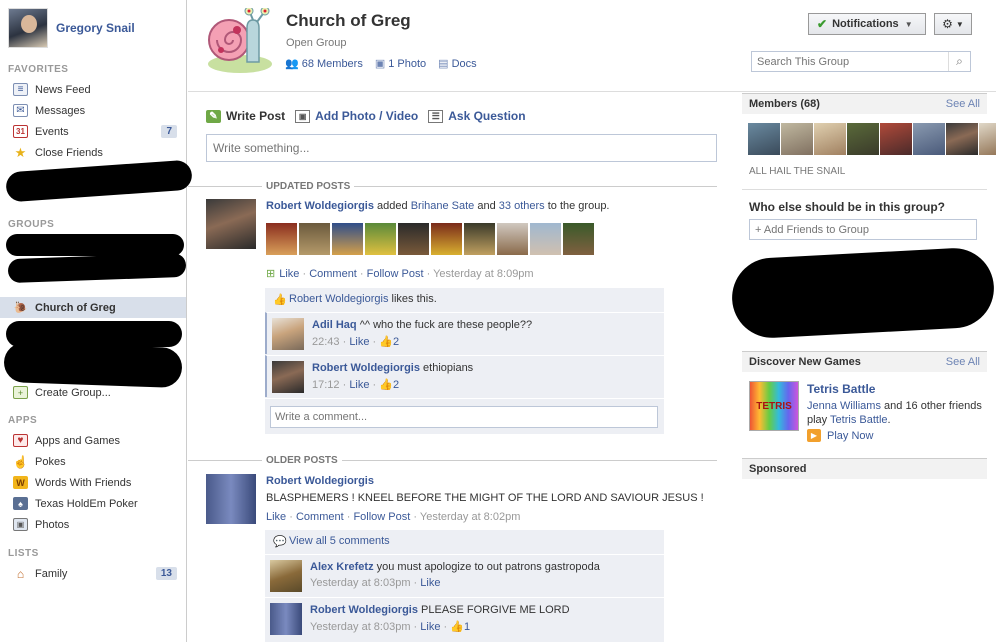  I want to click on redaction-scribble, so click(95, 245).